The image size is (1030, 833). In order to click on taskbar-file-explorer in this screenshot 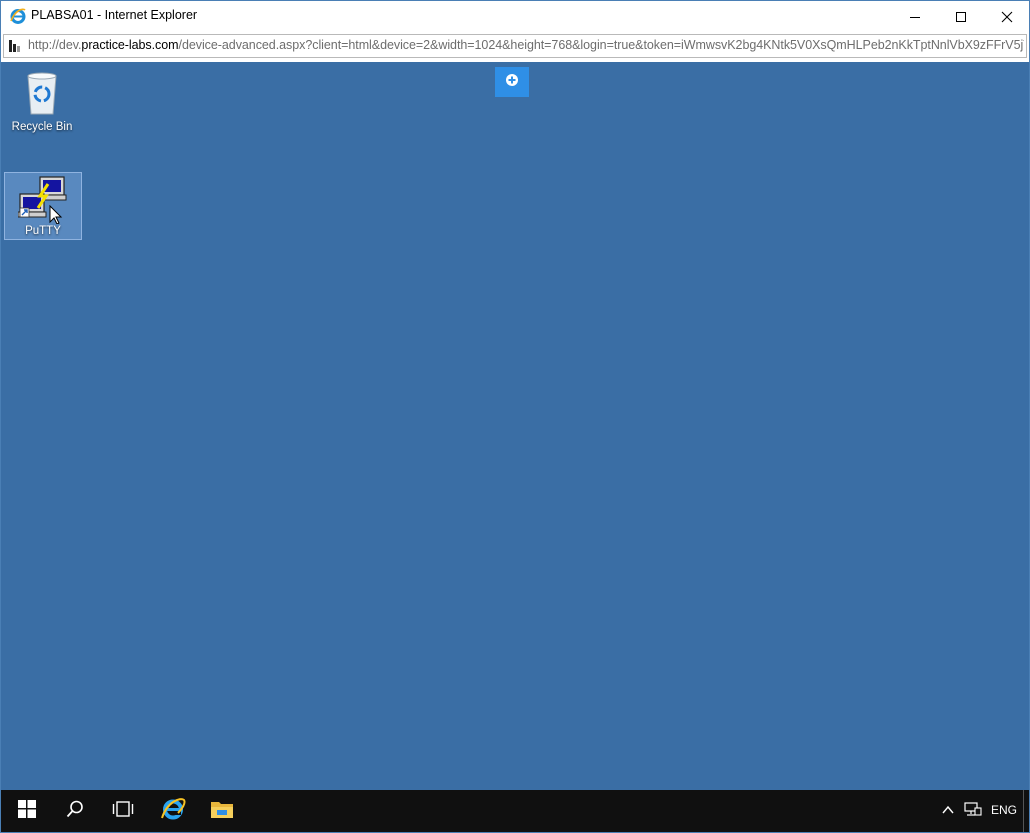, I will do `click(222, 811)`.